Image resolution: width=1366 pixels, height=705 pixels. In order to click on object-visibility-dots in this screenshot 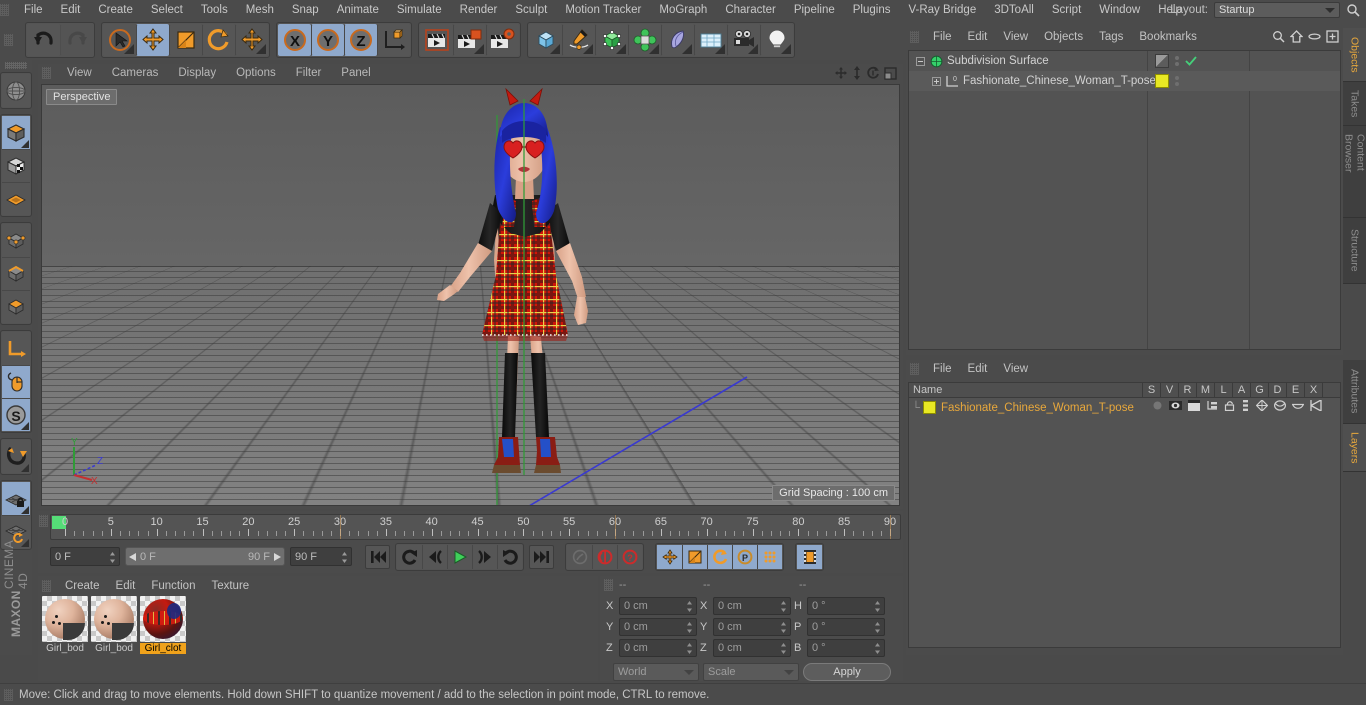, I will do `click(1177, 81)`.